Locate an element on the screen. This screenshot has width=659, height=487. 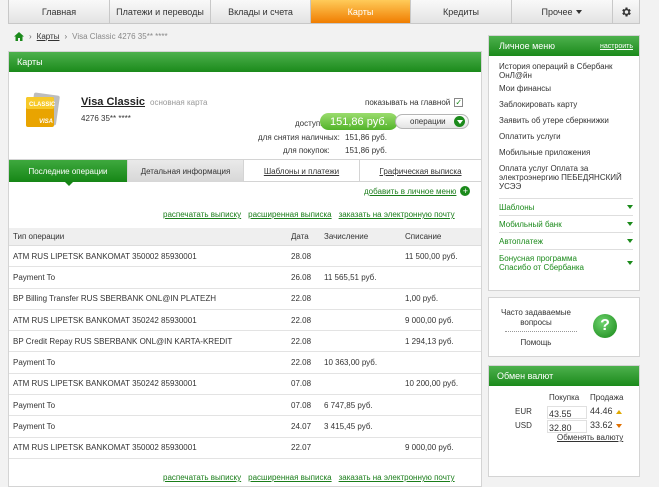
table-row: Payment To 24.07 3 415,45 руб. is located at coordinates (245, 427).